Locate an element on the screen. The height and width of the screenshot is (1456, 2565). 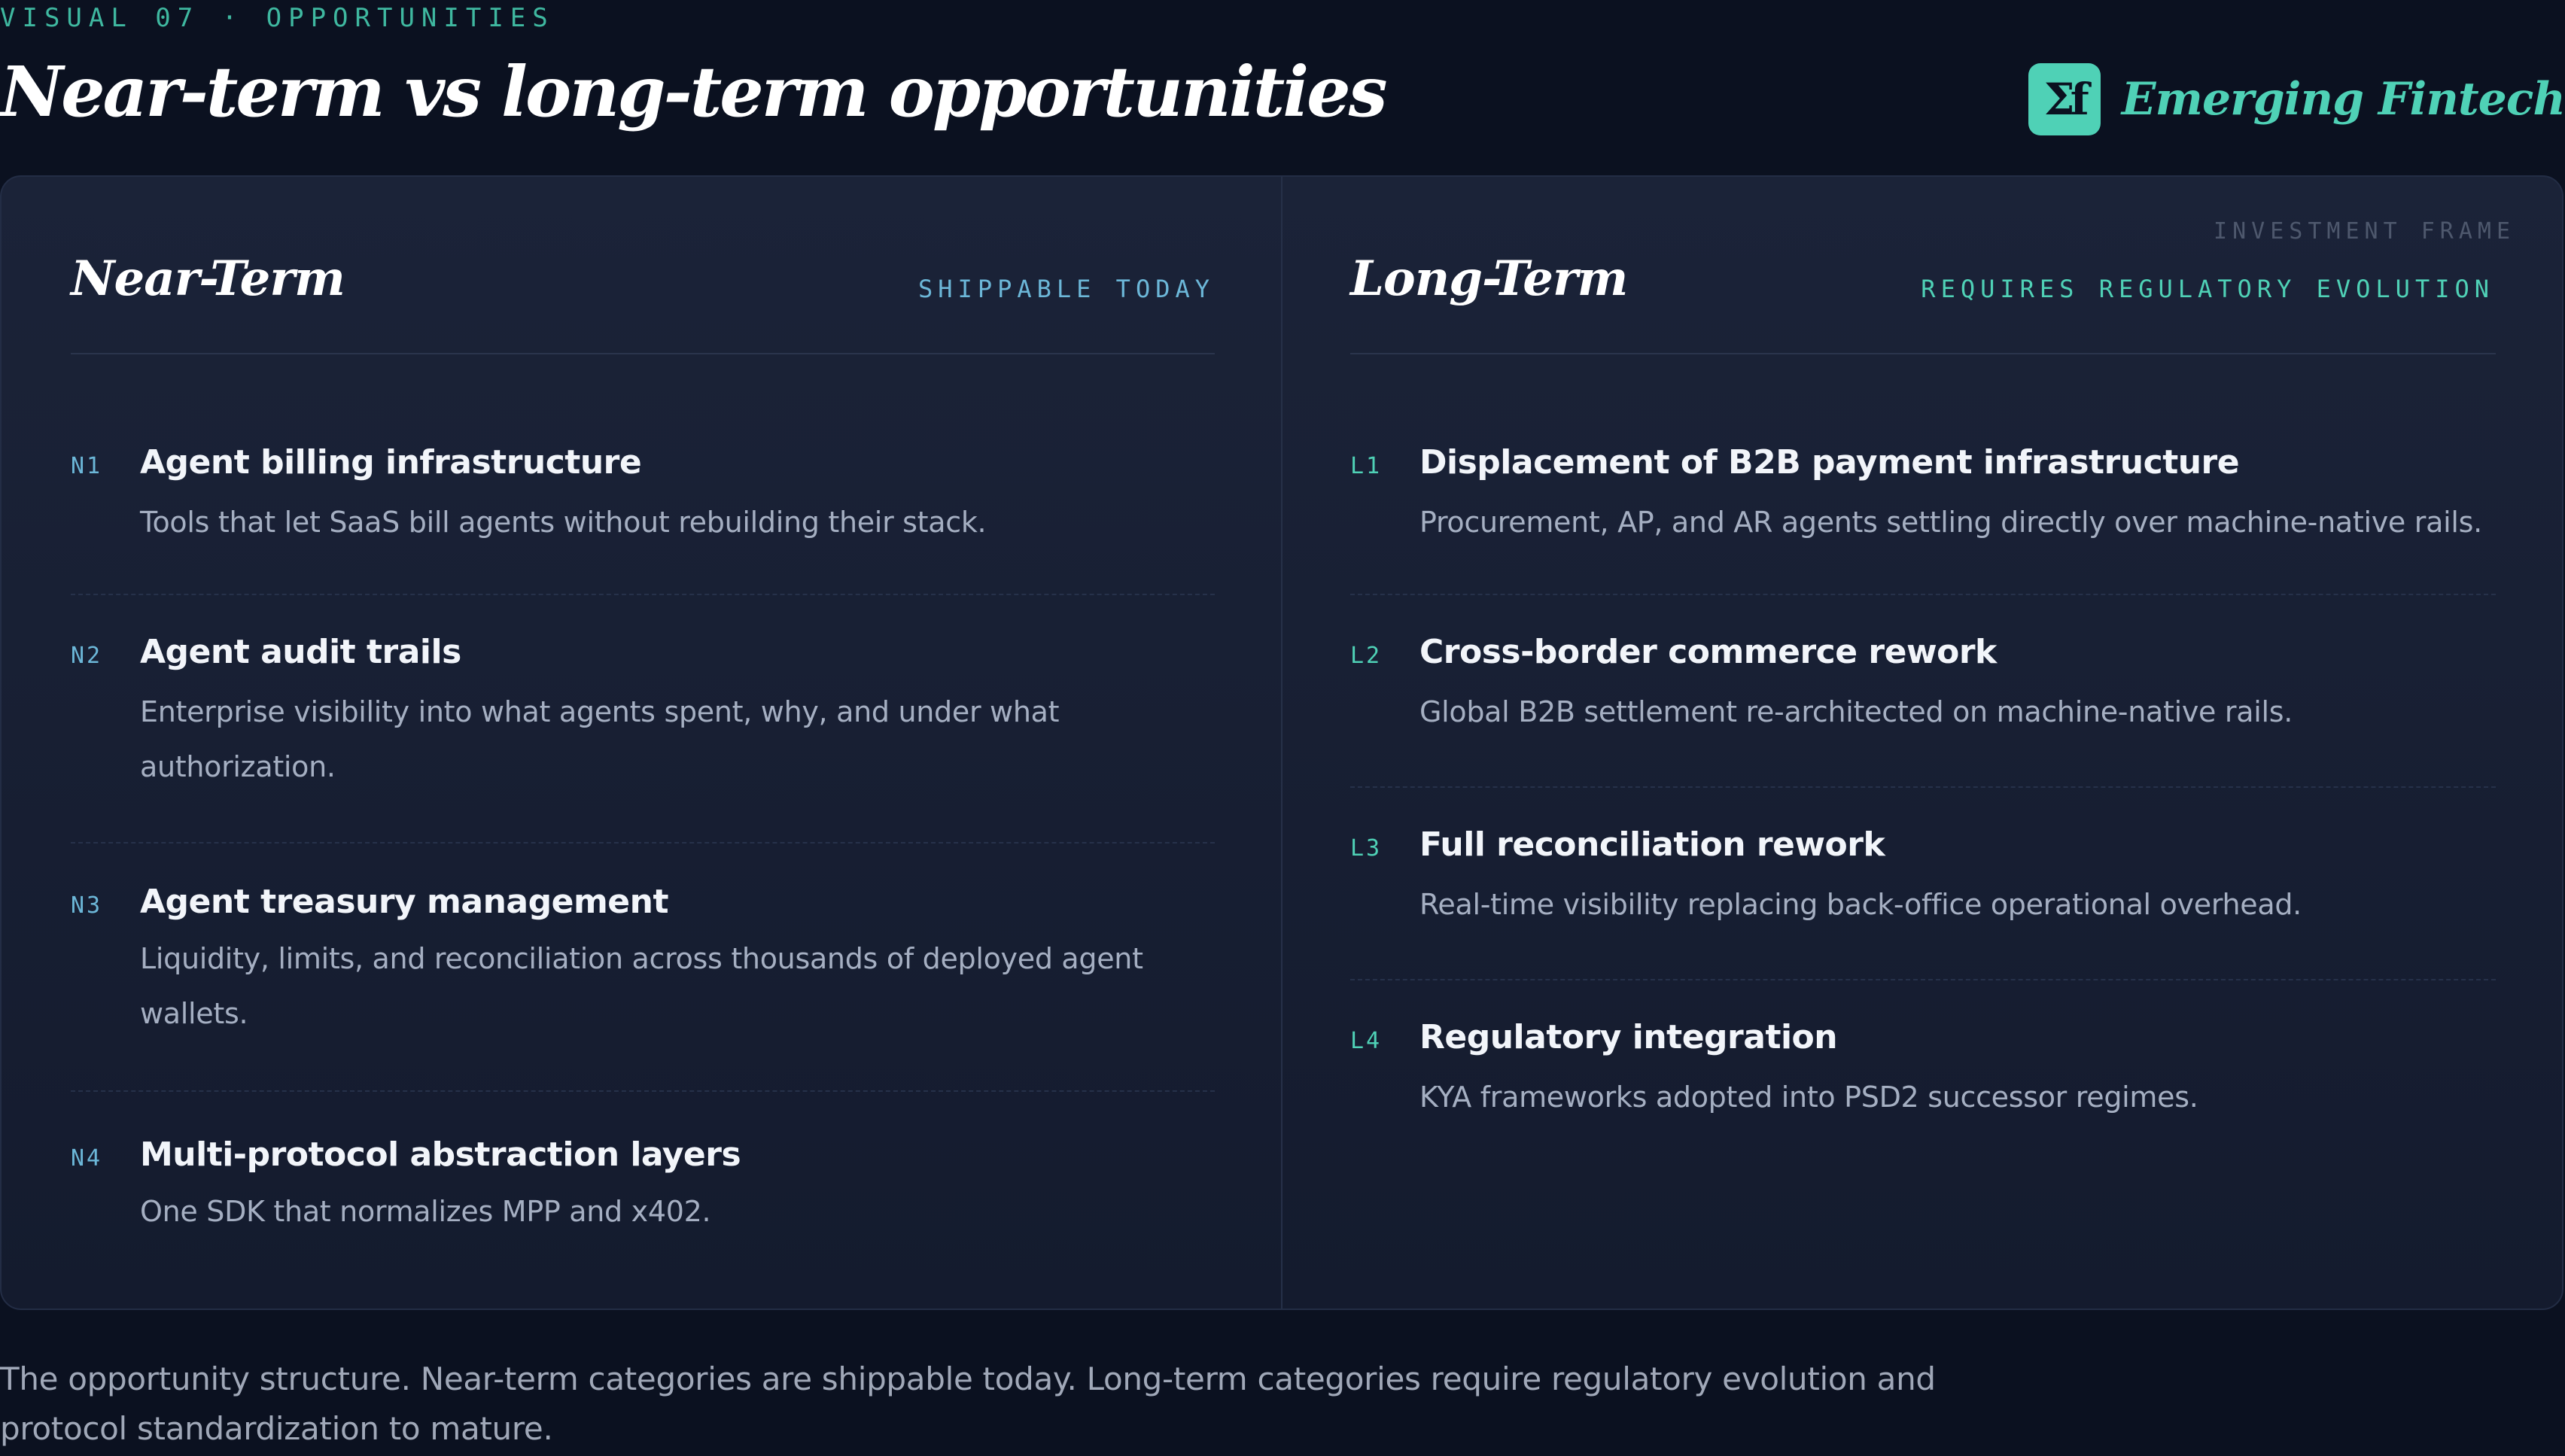
brand-name: Emerging Fintech is located at coordinates (2343, 99).